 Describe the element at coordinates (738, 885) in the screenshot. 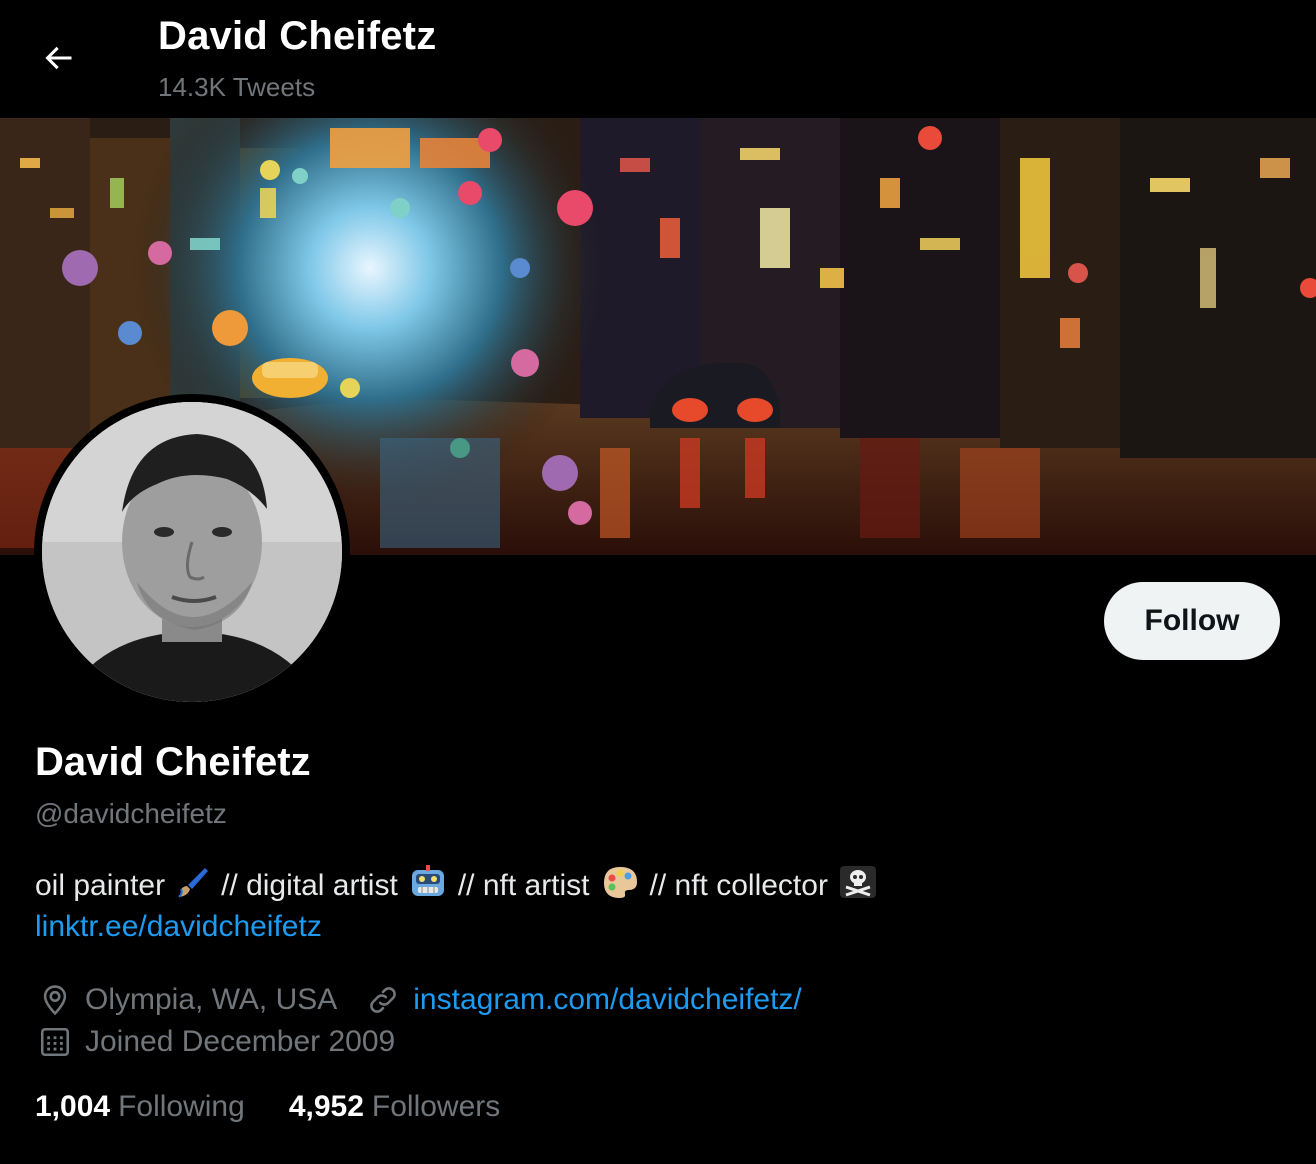

I see `bio-text-4: // nft collector` at that location.